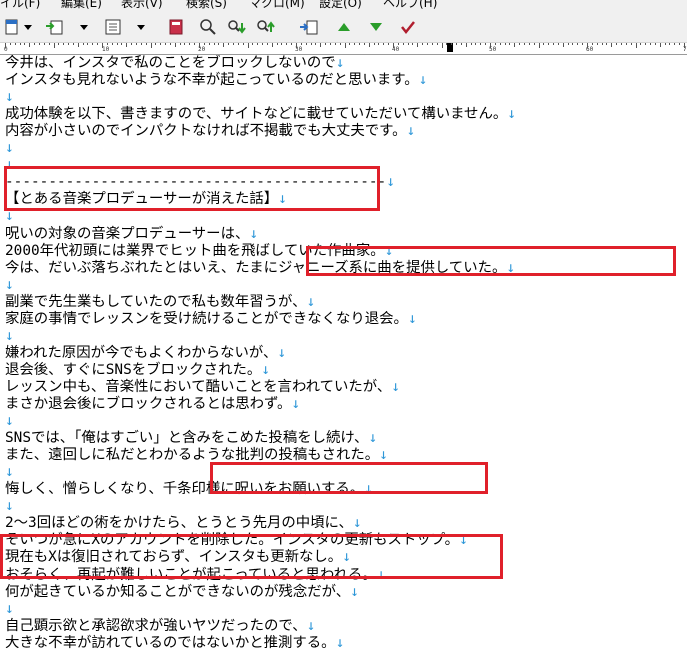 This screenshot has width=687, height=652. I want to click on page-icon, so click(12, 27).